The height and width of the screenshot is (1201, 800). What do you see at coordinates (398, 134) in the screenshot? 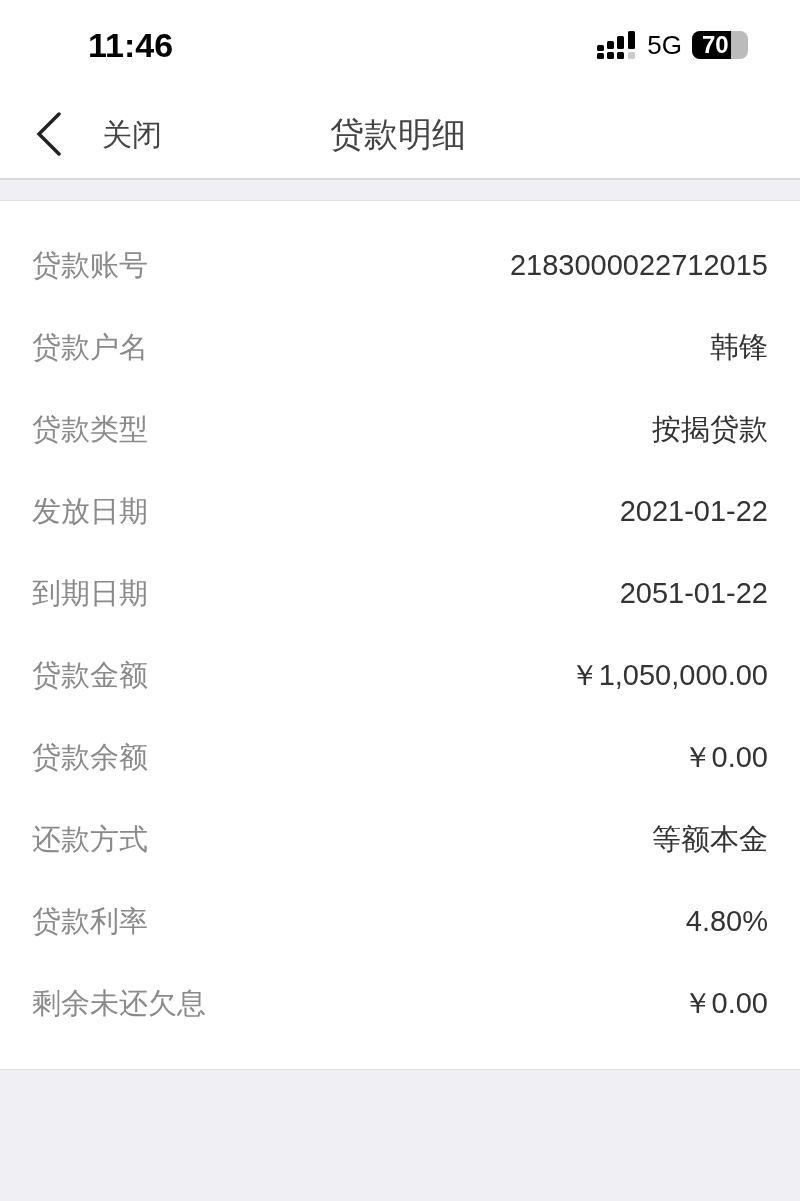
I see `page-title: 贷款明细` at bounding box center [398, 134].